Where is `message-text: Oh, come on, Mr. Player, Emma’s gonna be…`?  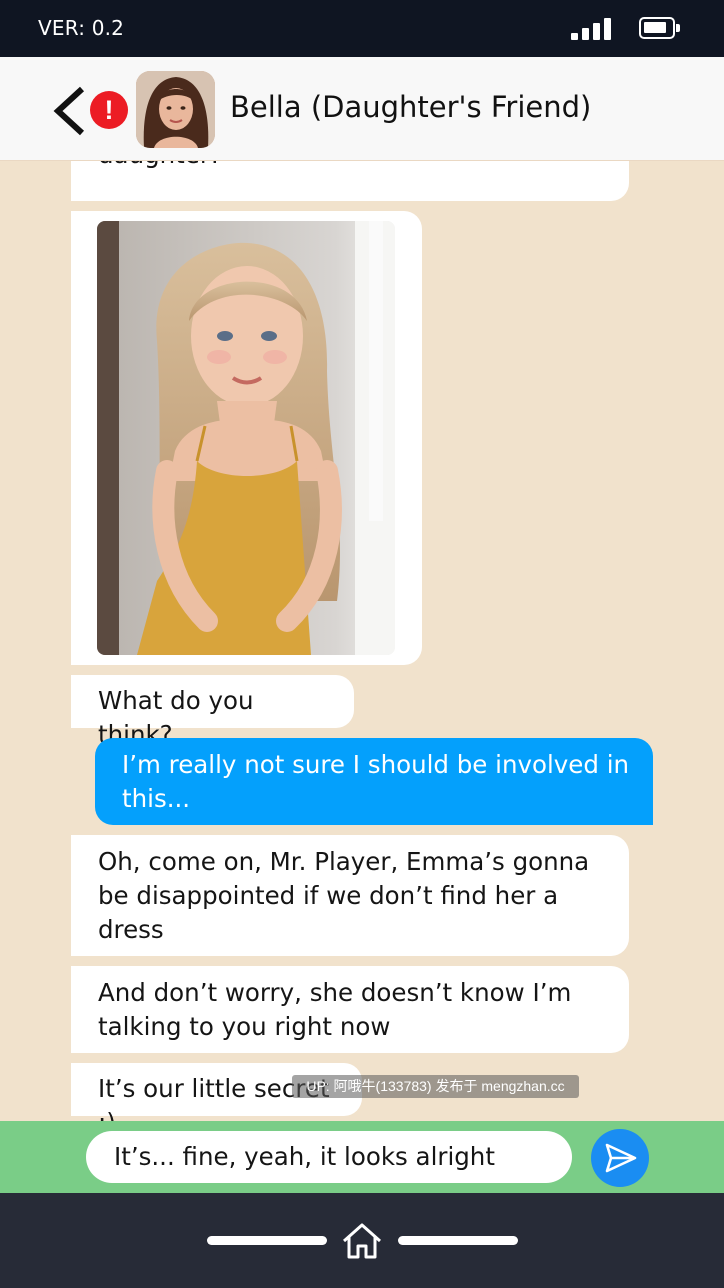
message-text: Oh, come on, Mr. Player, Emma’s gonna be… is located at coordinates (344, 895).